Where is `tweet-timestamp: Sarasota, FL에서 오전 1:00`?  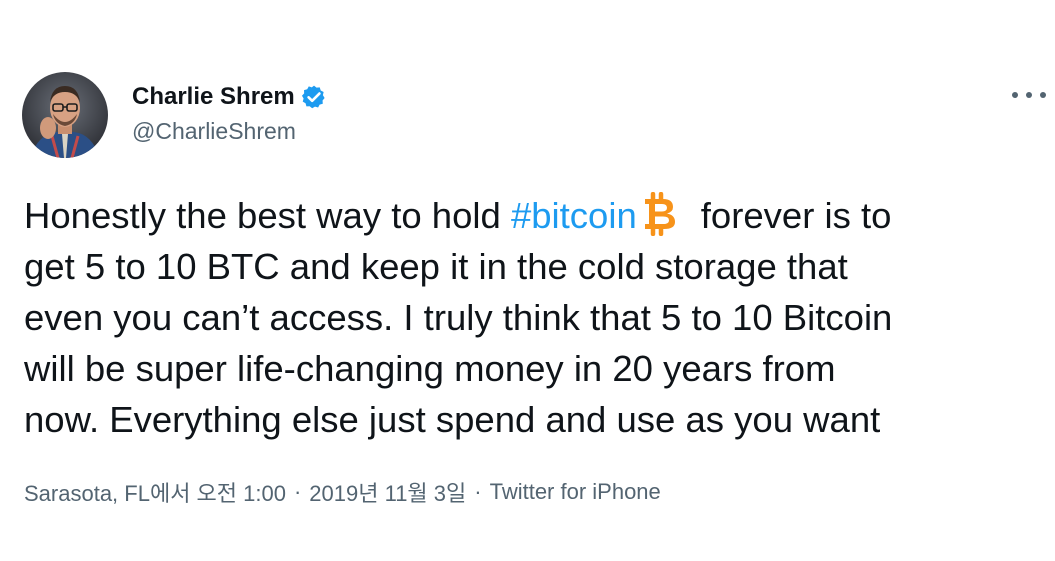 tweet-timestamp: Sarasota, FL에서 오전 1:00 is located at coordinates (155, 492).